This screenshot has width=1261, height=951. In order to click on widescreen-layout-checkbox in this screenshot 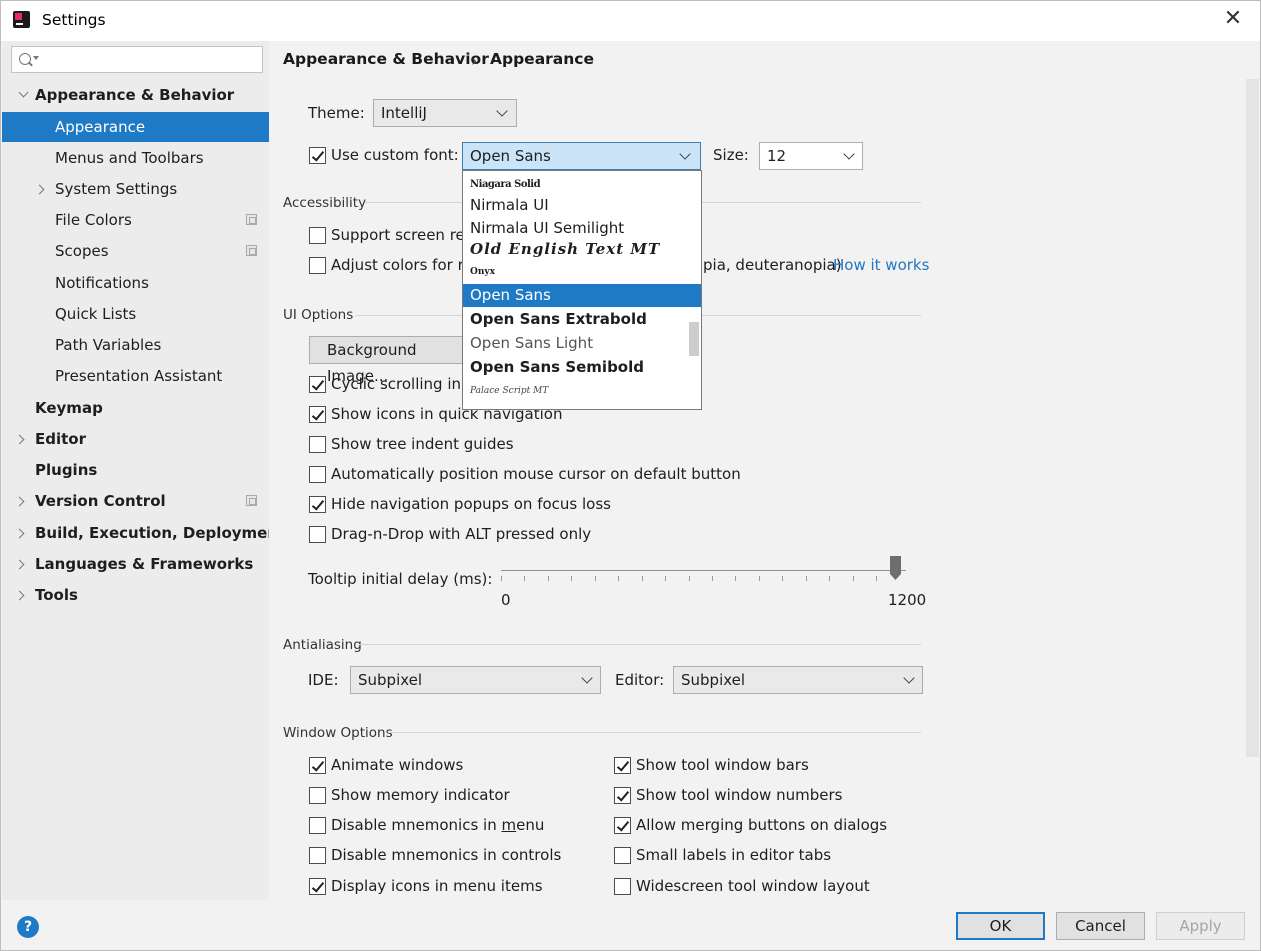, I will do `click(622, 886)`.